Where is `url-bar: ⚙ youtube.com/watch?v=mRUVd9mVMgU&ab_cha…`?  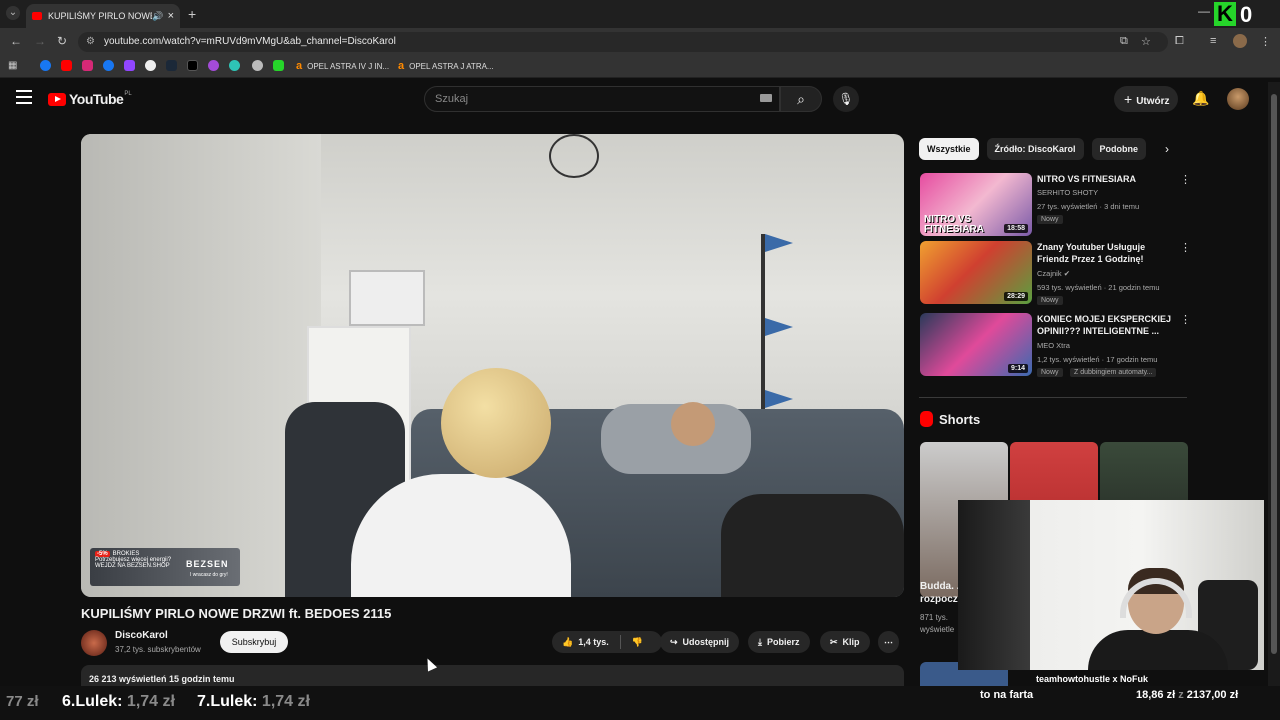
url-bar: ⚙ youtube.com/watch?v=mRUVd9mVMgU&ab_cha… is located at coordinates (623, 42).